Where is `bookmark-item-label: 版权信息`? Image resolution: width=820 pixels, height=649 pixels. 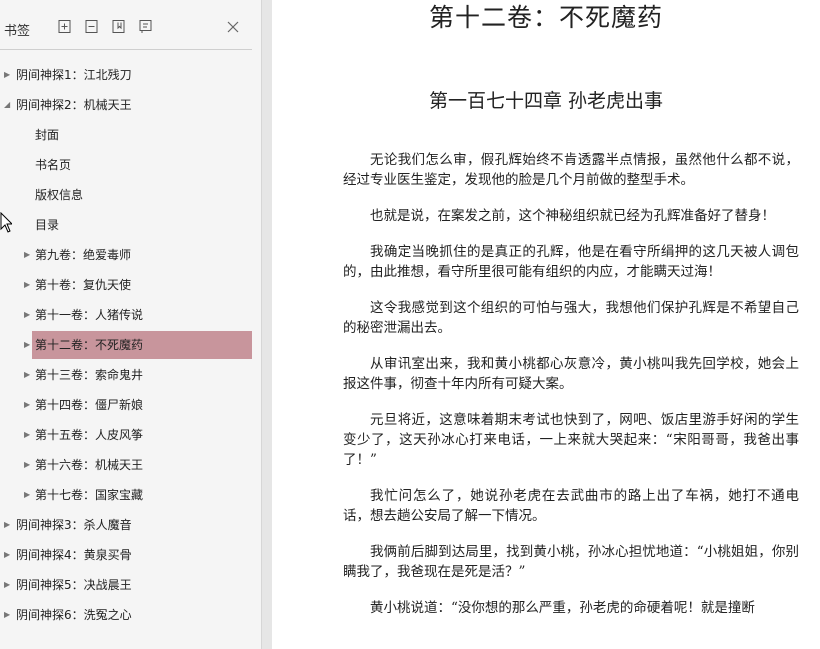
bookmark-item-label: 版权信息 is located at coordinates (59, 195).